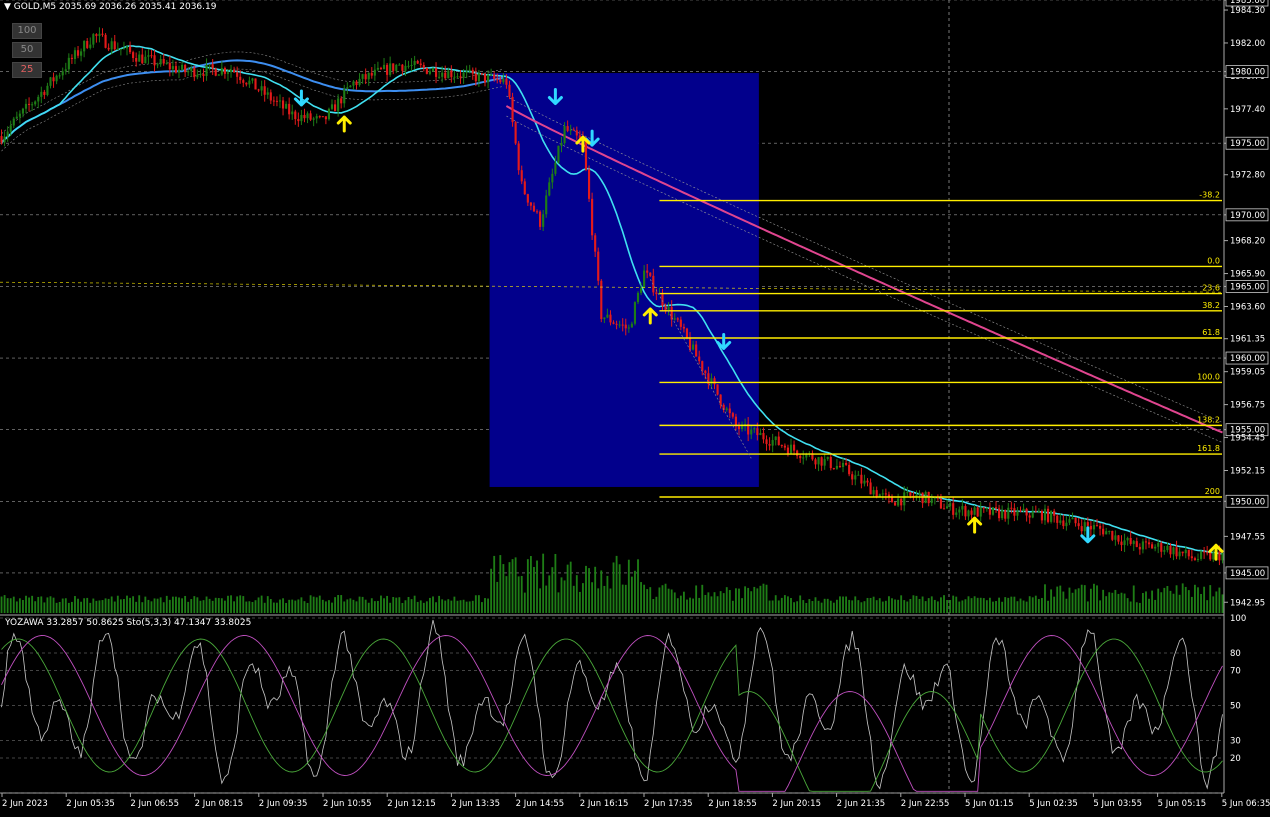 This screenshot has height=817, width=1270. Describe the element at coordinates (27, 70) in the screenshot. I see `zoom-25-button: 25` at that location.